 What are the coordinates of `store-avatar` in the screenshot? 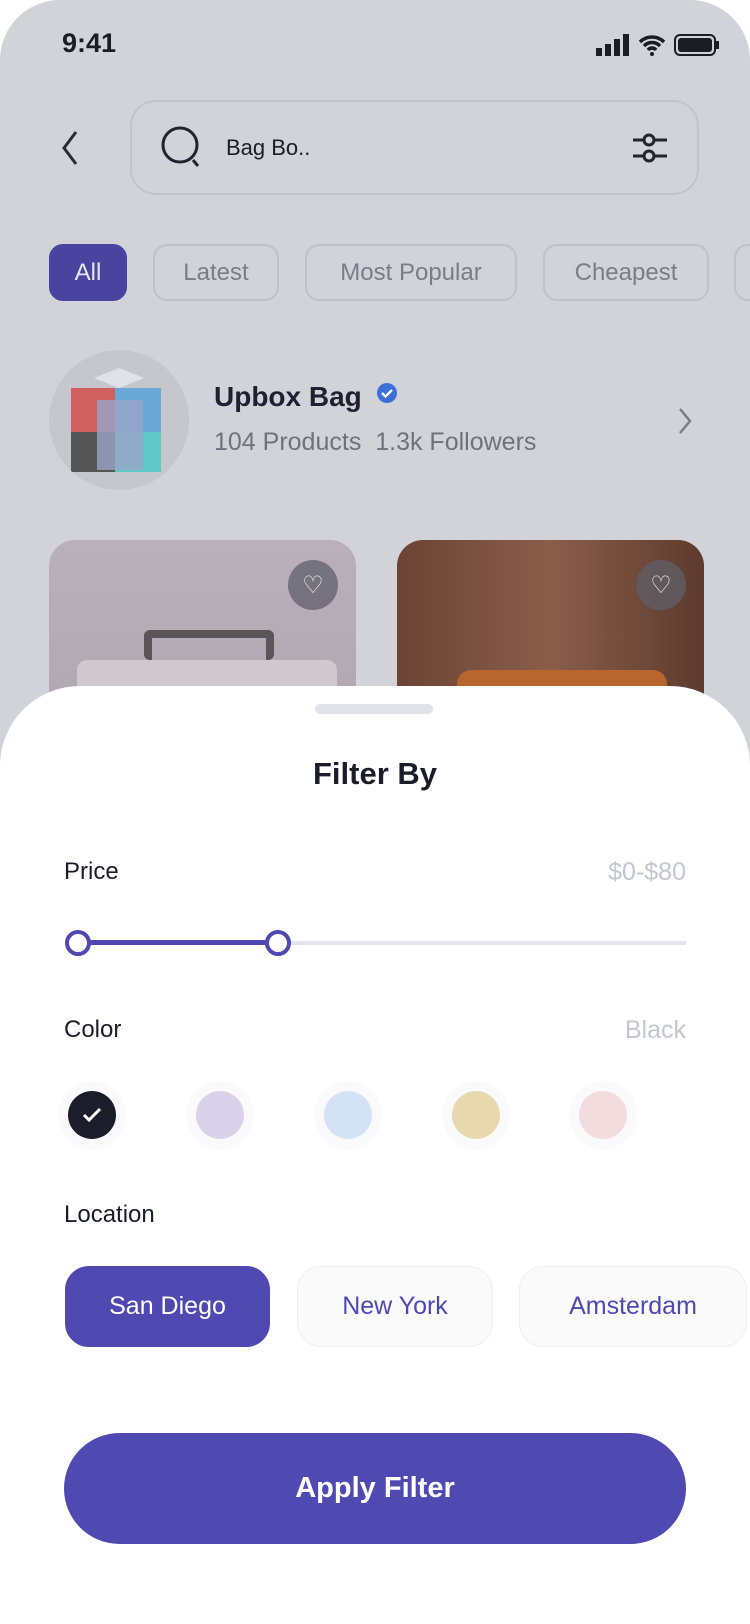 It's located at (119, 420).